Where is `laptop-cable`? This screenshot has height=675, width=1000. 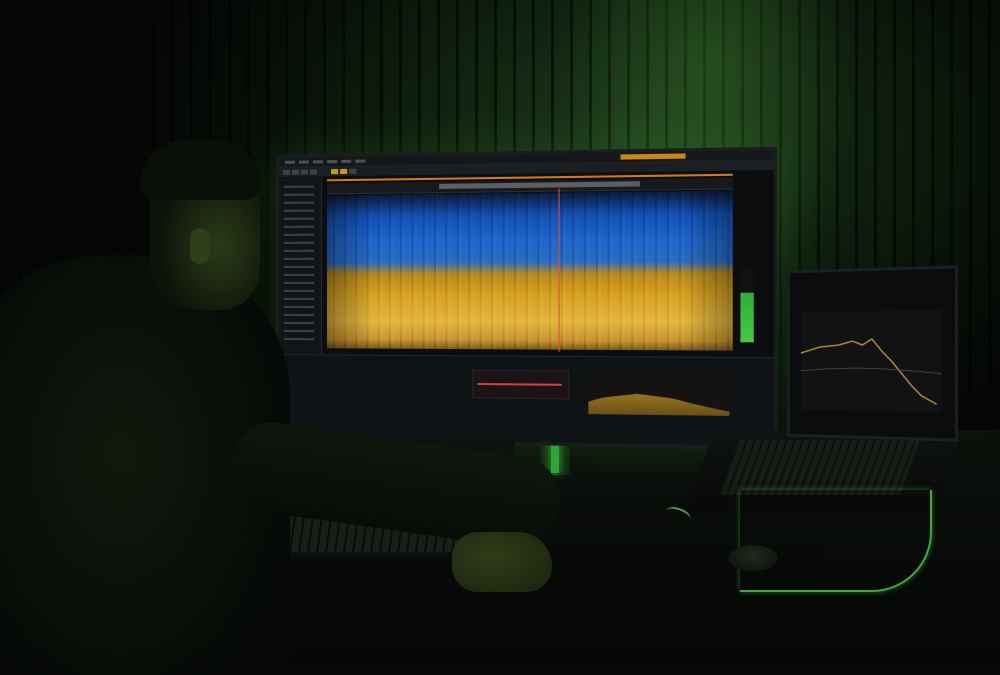
laptop-cable is located at coordinates (836, 541).